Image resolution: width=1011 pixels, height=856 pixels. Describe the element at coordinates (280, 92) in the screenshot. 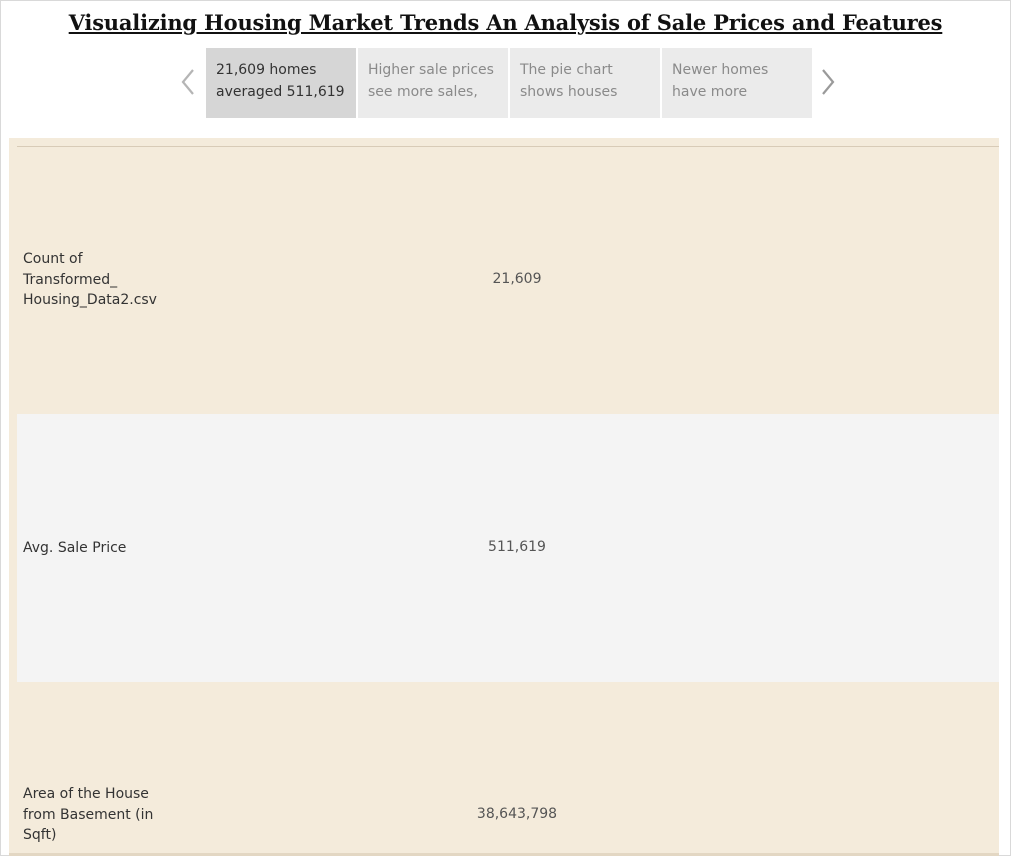

I see `story-point-text: averaged 511,619` at that location.